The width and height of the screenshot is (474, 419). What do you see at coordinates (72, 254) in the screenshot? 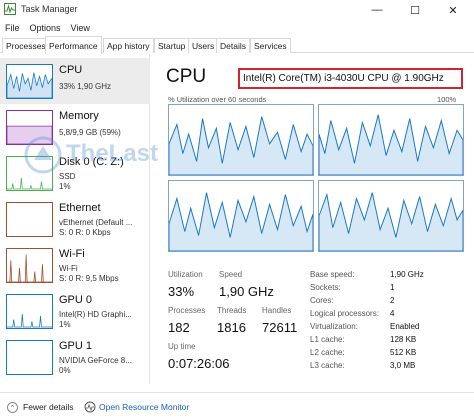
I see `sidebar-item-title: Wi-Fi` at bounding box center [72, 254].